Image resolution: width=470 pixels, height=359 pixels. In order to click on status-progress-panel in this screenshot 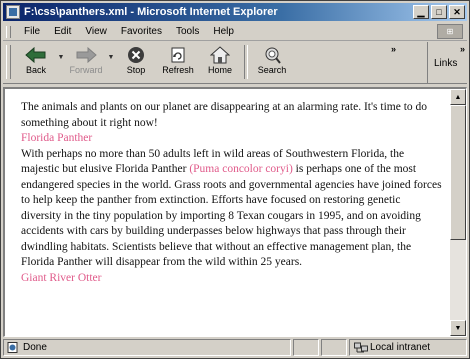, I will do `click(306, 347)`.